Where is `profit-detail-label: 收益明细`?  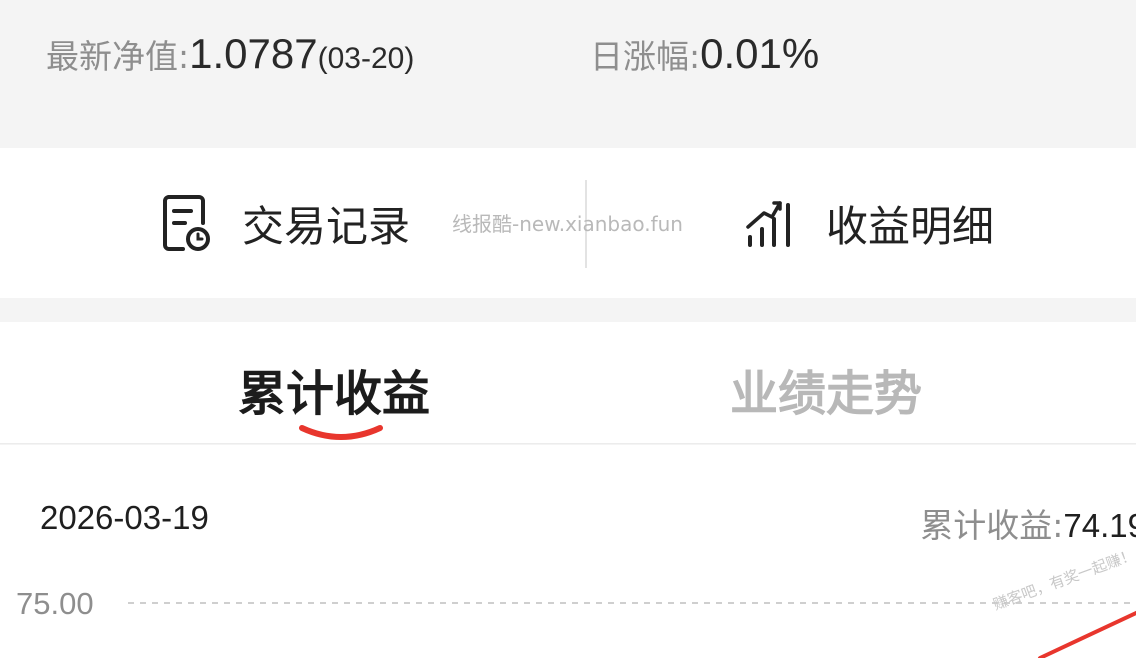 profit-detail-label: 收益明细 is located at coordinates (910, 226).